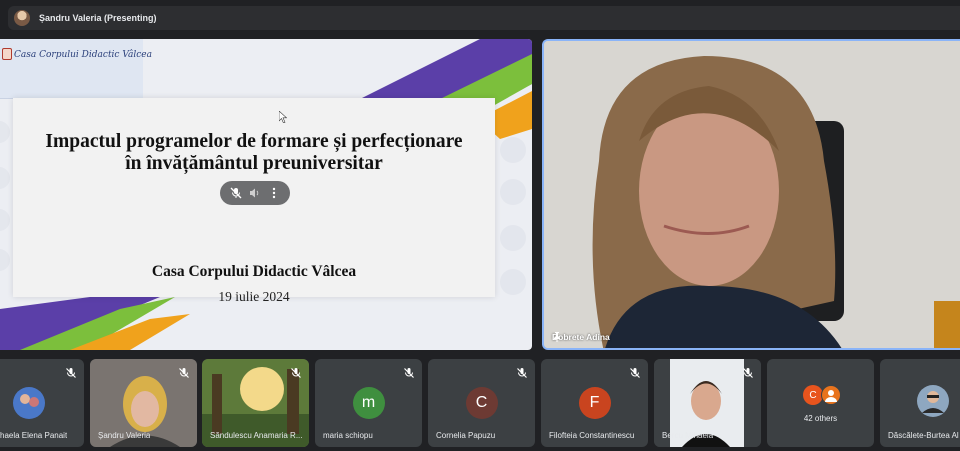 This screenshot has height=451, width=960. I want to click on participant-name: maria schiopu, so click(348, 435).